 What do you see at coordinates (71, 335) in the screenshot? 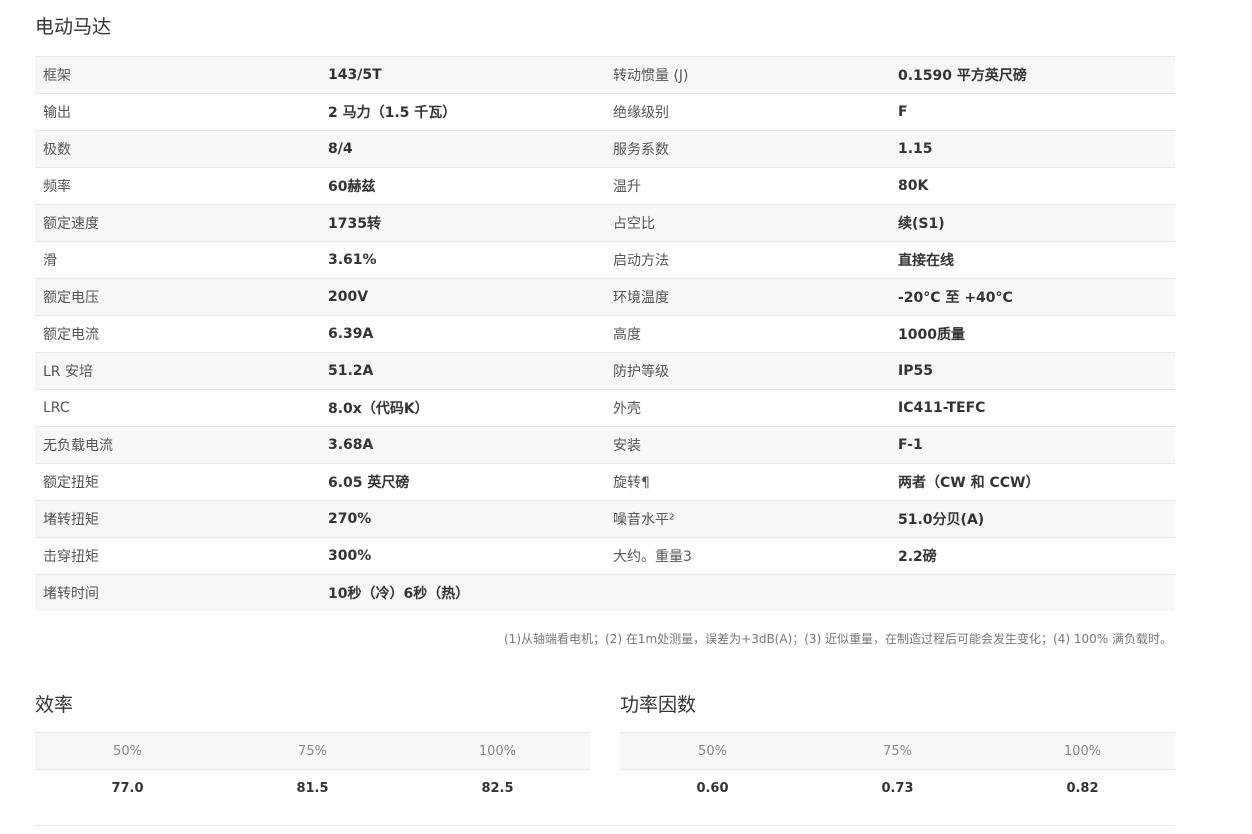
I see `spec-label: 额定电流` at bounding box center [71, 335].